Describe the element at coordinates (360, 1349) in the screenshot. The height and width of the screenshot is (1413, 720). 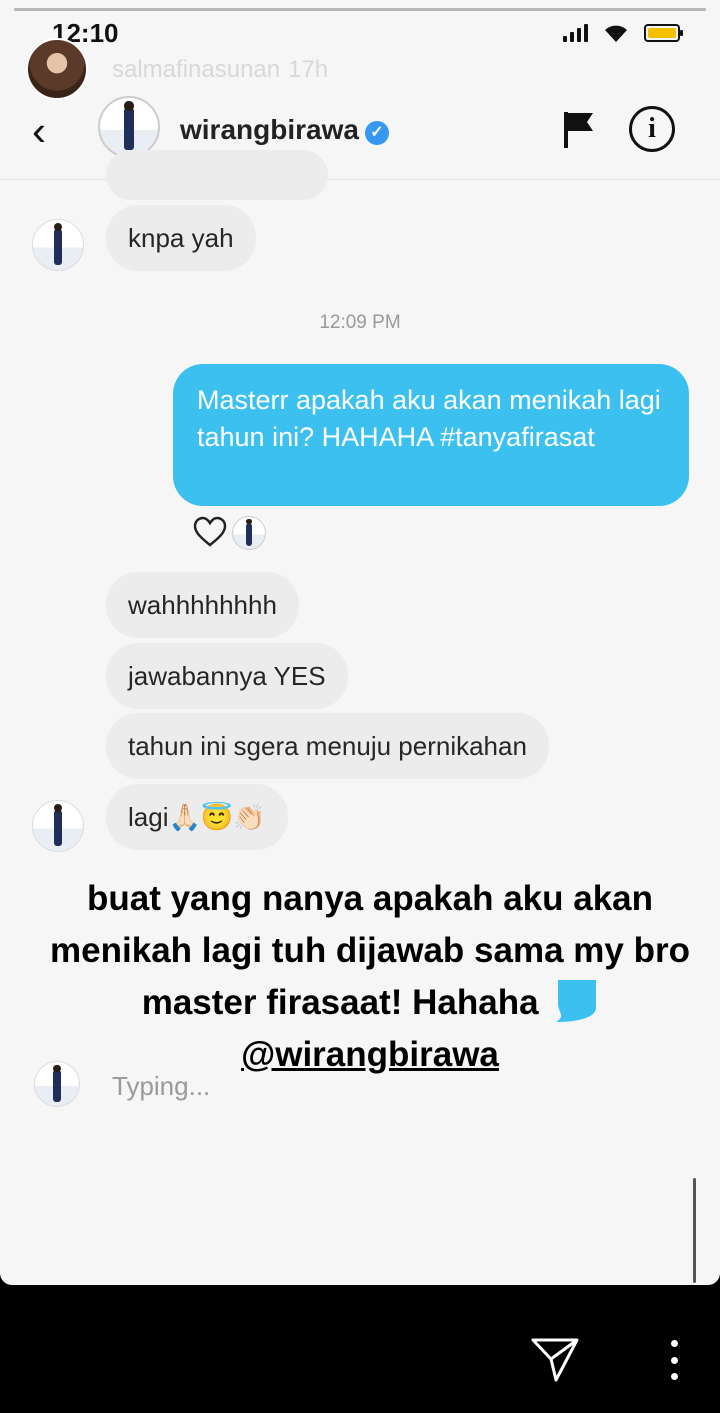
I see `story-footer` at that location.